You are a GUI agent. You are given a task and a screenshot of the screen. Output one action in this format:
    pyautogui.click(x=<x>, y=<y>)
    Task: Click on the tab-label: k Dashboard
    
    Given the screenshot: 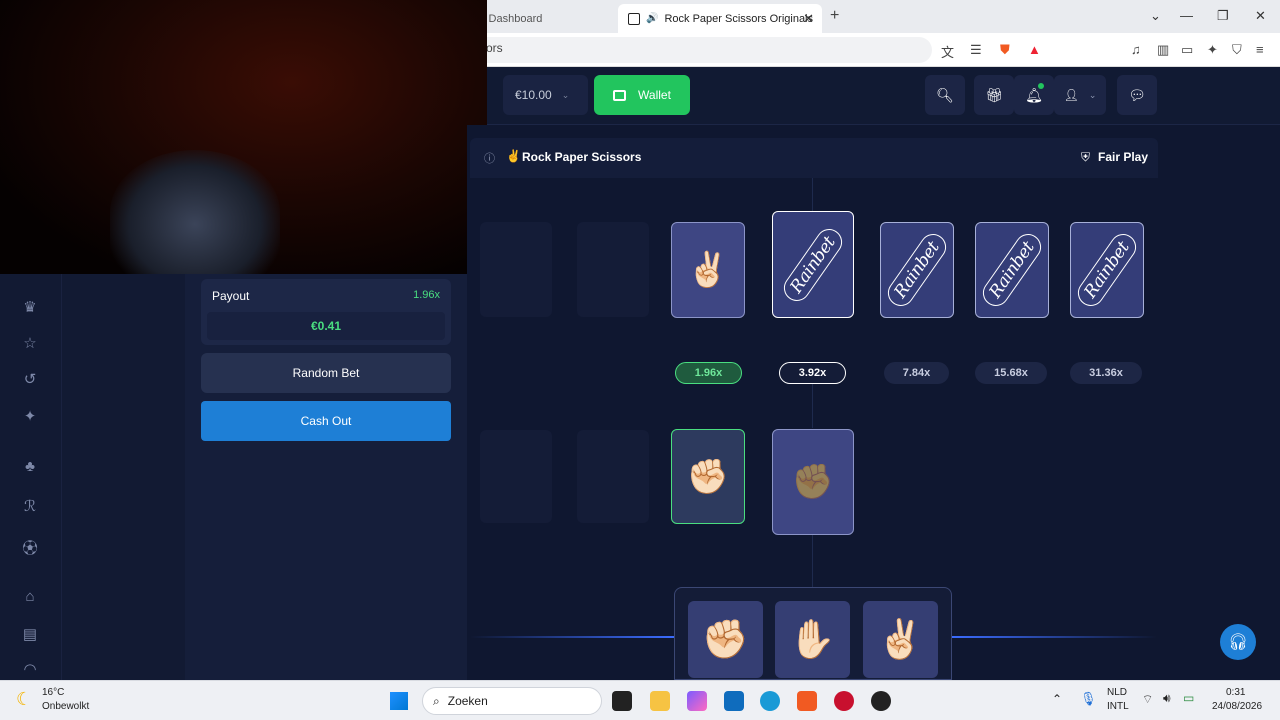 What is the action you would take?
    pyautogui.click(x=511, y=18)
    